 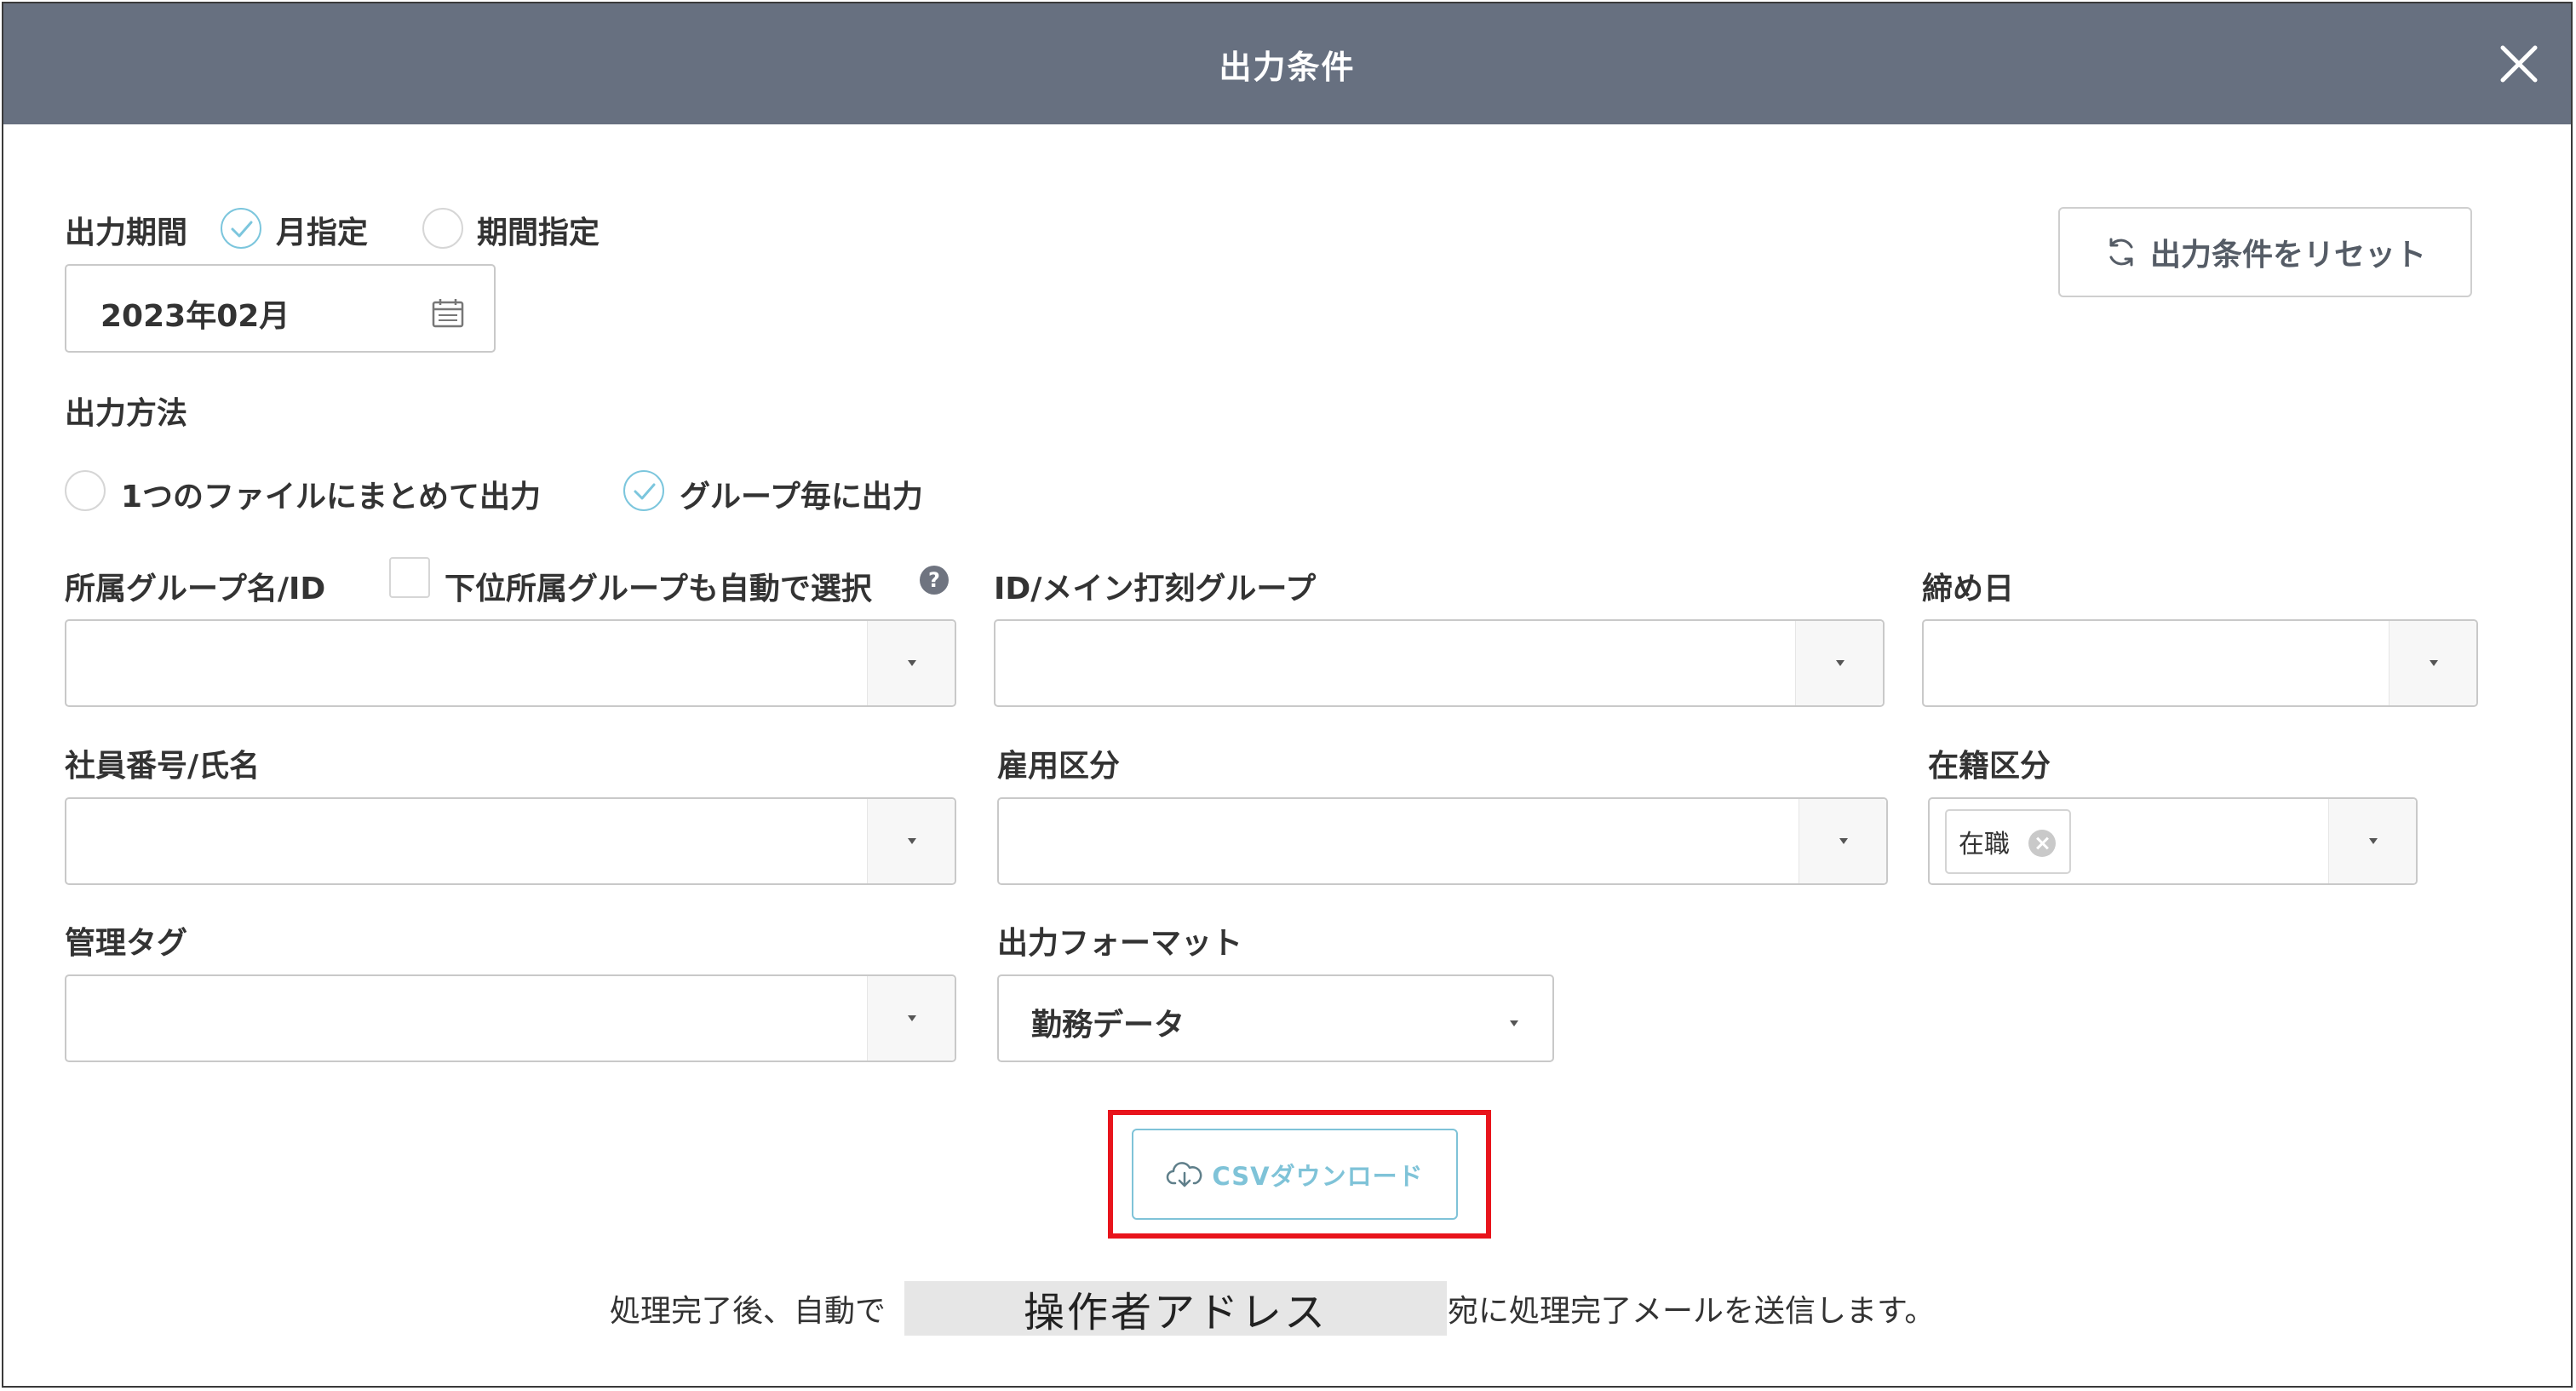 What do you see at coordinates (510, 841) in the screenshot?
I see `employee-select` at bounding box center [510, 841].